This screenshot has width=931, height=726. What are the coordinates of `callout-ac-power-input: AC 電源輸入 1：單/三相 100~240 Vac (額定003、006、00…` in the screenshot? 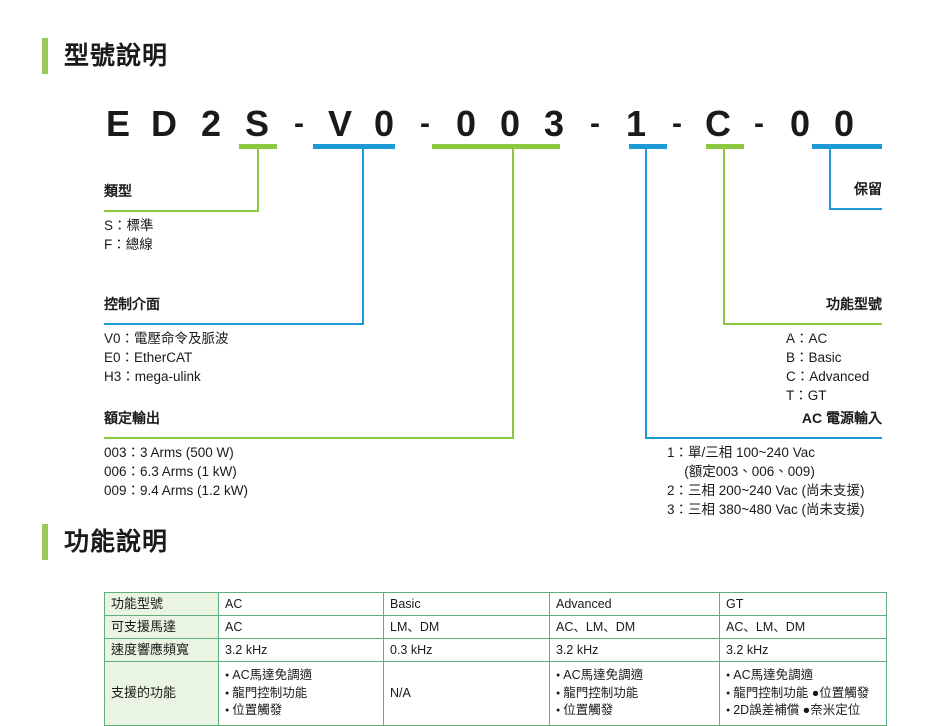 It's located at (742, 464).